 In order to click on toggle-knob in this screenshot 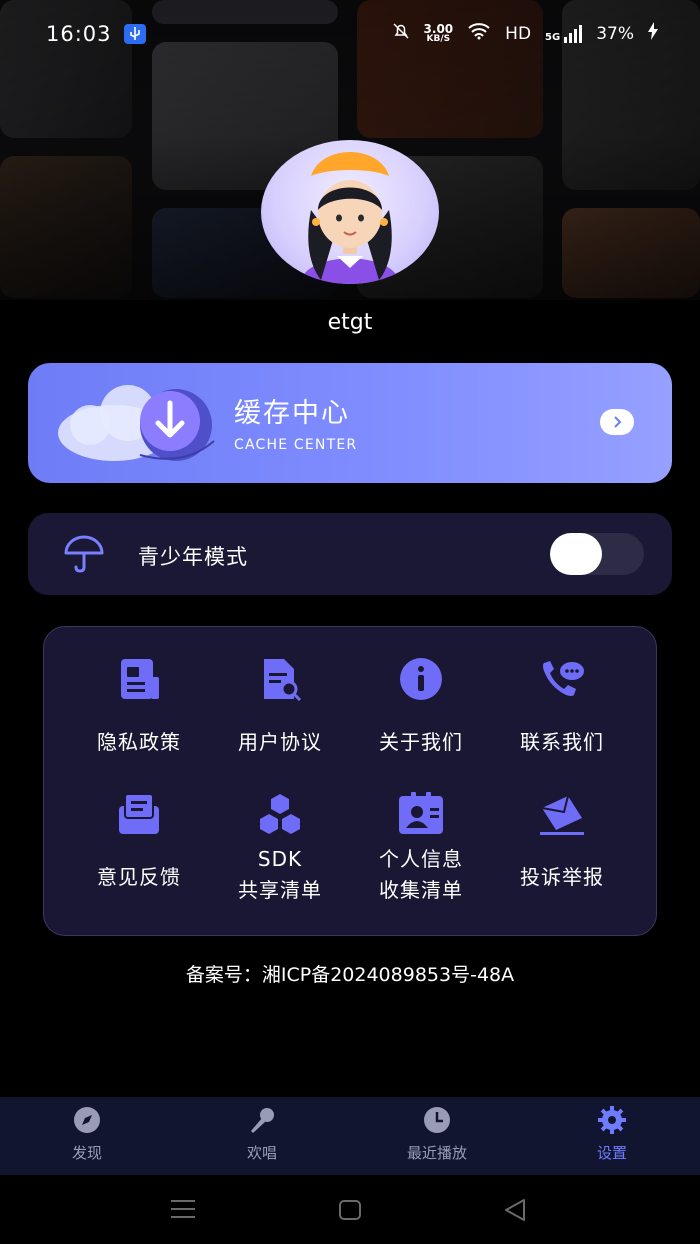, I will do `click(576, 554)`.